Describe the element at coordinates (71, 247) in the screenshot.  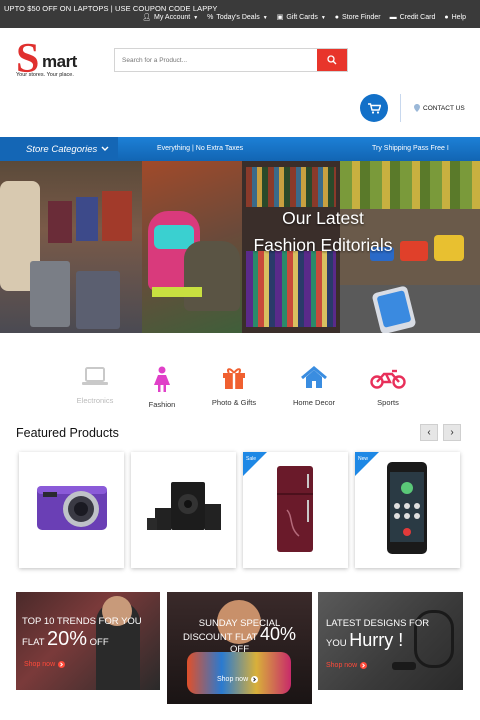
I see `hero-image-luggage` at that location.